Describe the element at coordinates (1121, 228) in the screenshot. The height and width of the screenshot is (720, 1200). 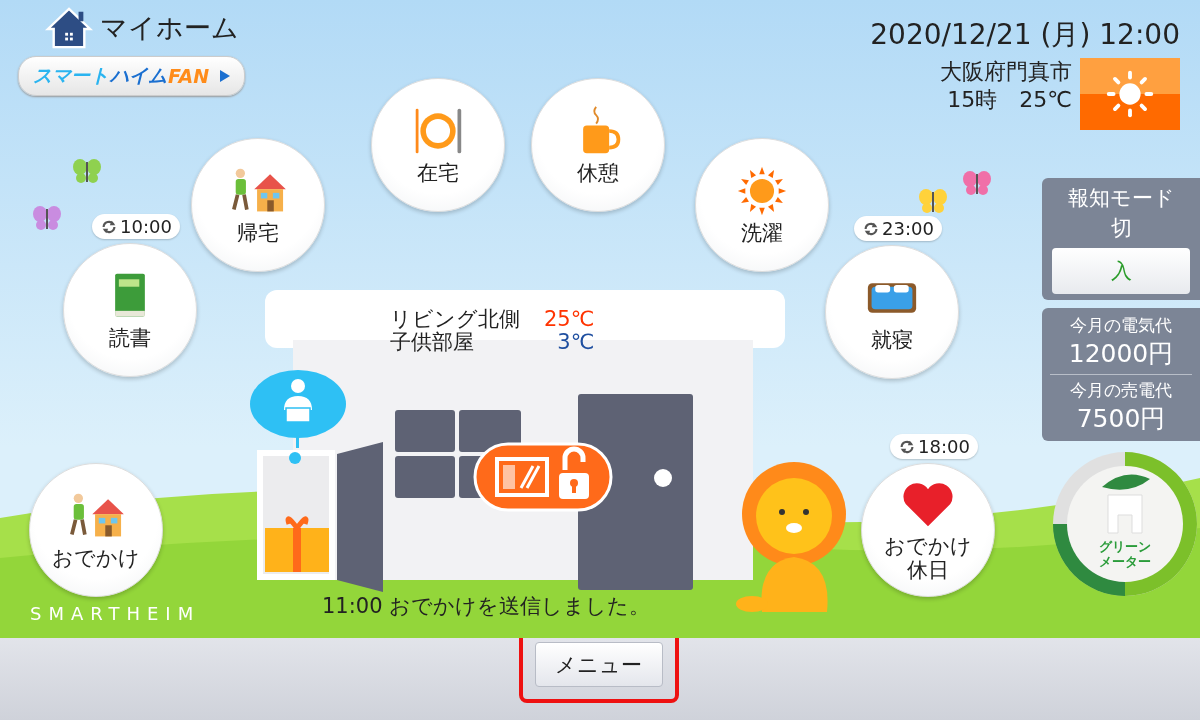
I see `notification-mode-state: 切` at that location.